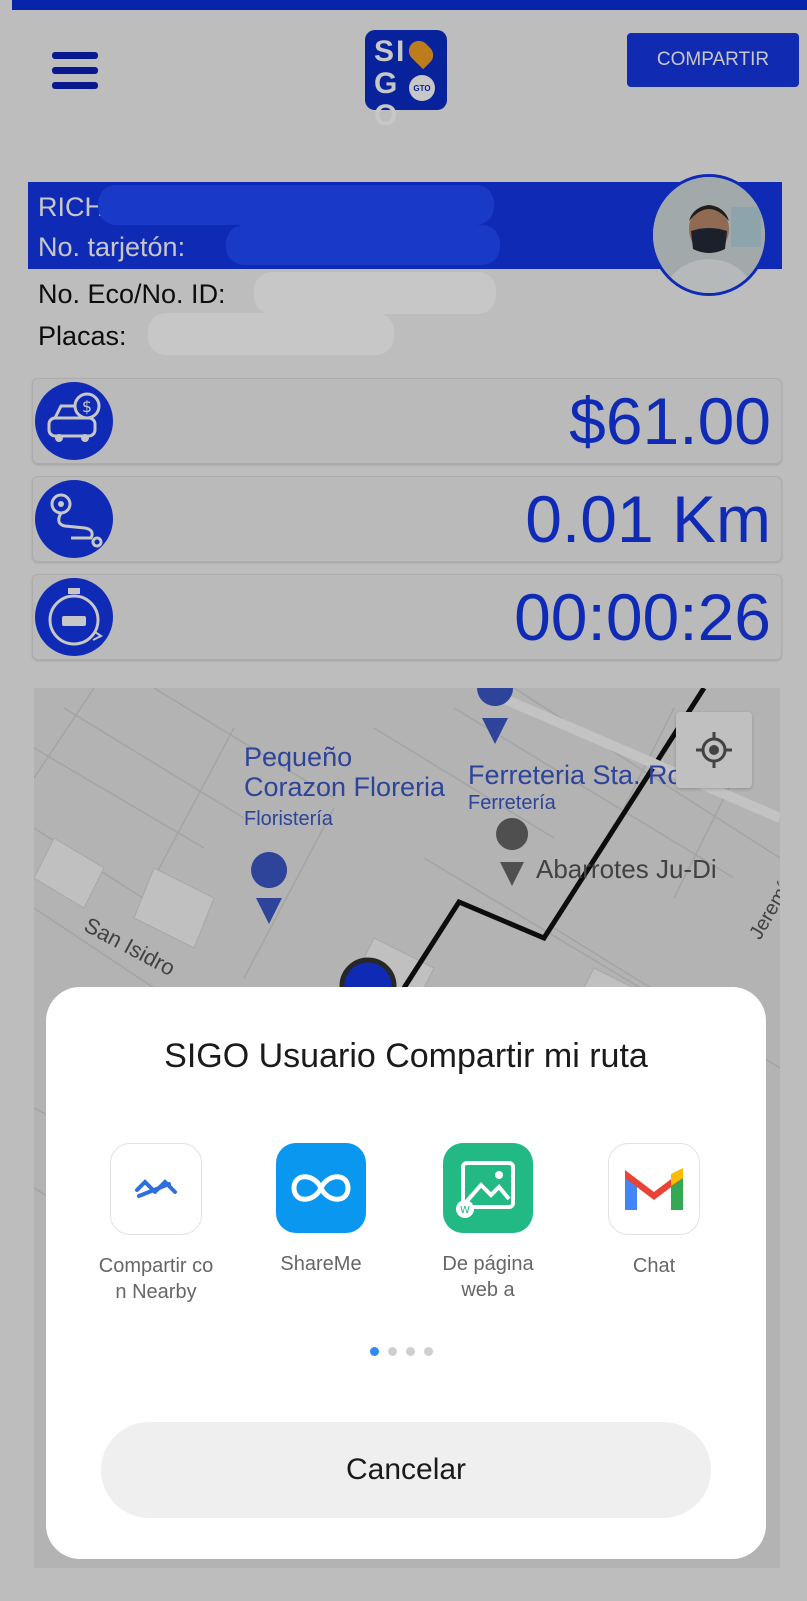  I want to click on share-option-gmail-chat: Chat, so click(654, 1211).